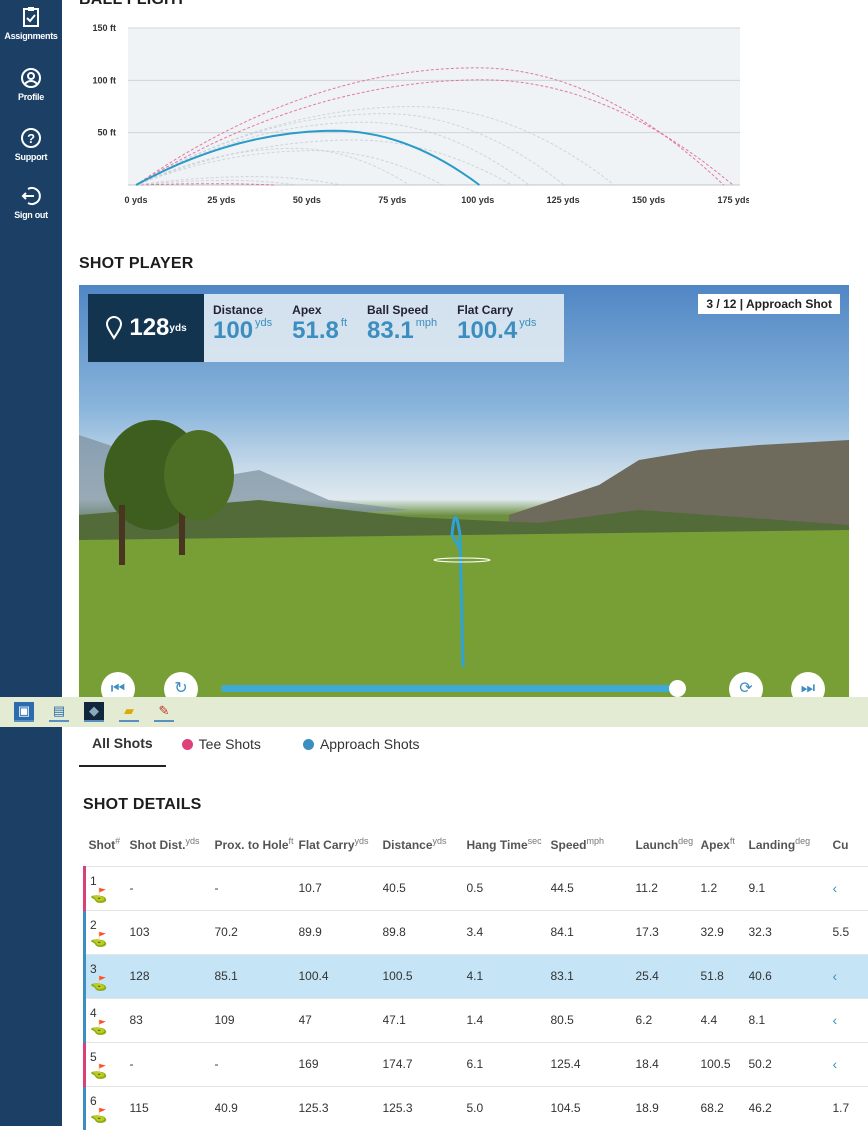 This screenshot has height=1130, width=868. What do you see at coordinates (476, 932) in the screenshot?
I see `table-row: 2⛳10370.289.989.83.484.117.332.932.35.5` at bounding box center [476, 932].